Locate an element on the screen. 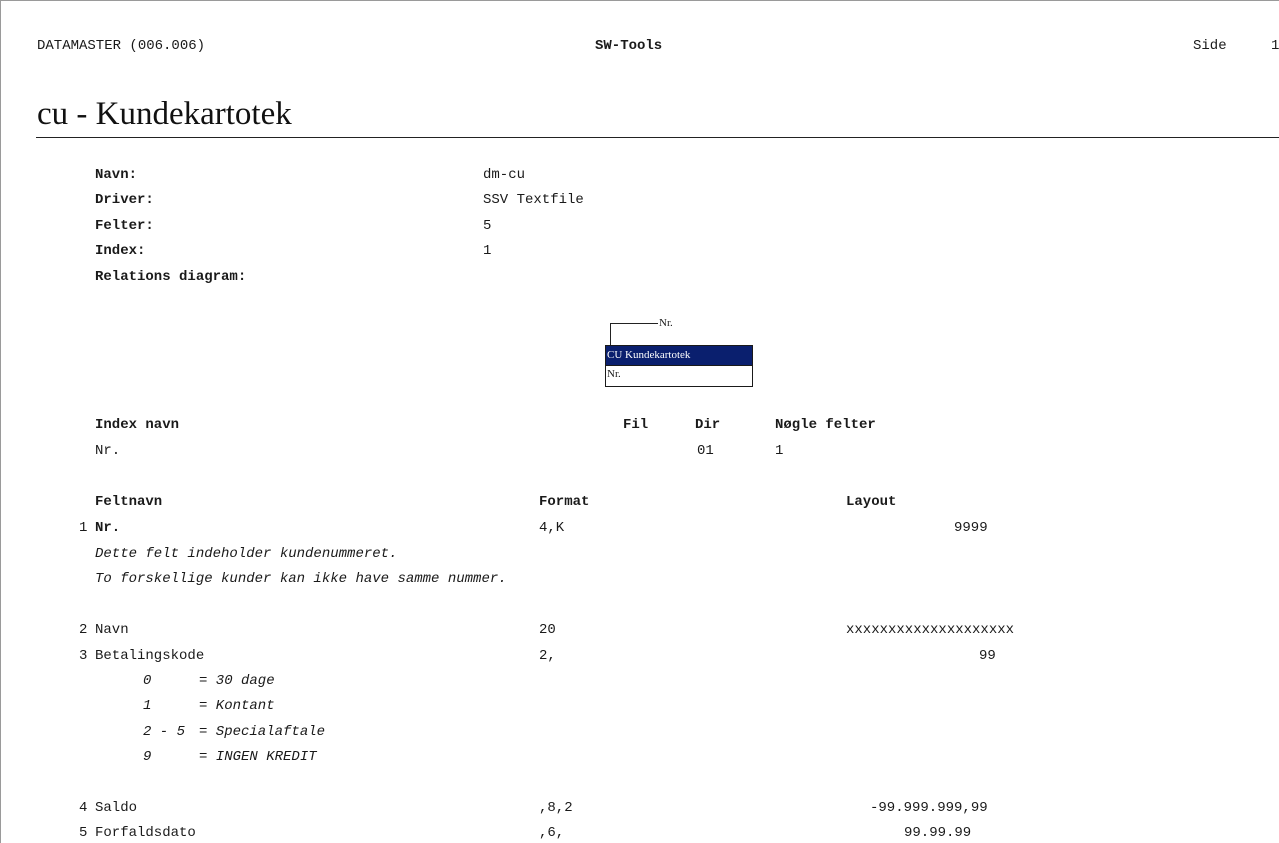 The width and height of the screenshot is (1279, 843). code-value: 9 is located at coordinates (147, 757).